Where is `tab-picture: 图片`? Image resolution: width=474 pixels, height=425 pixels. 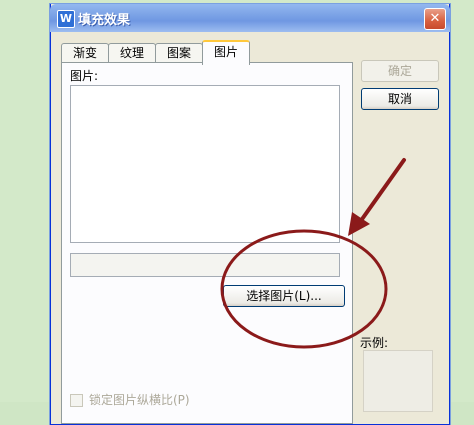
tab-picture: 图片 is located at coordinates (226, 52).